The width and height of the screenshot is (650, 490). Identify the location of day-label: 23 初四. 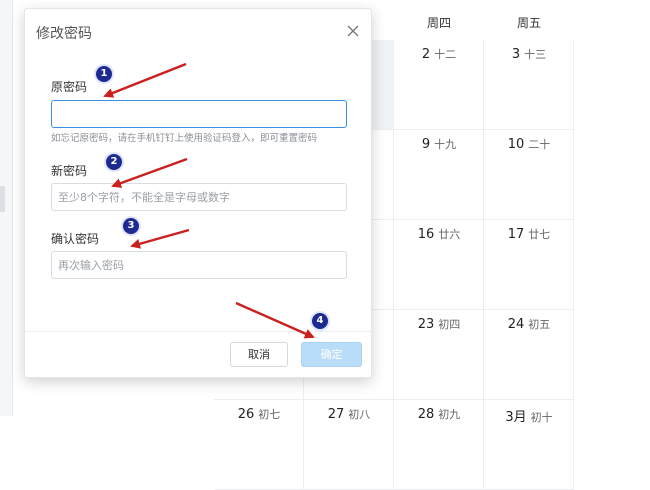
(439, 324).